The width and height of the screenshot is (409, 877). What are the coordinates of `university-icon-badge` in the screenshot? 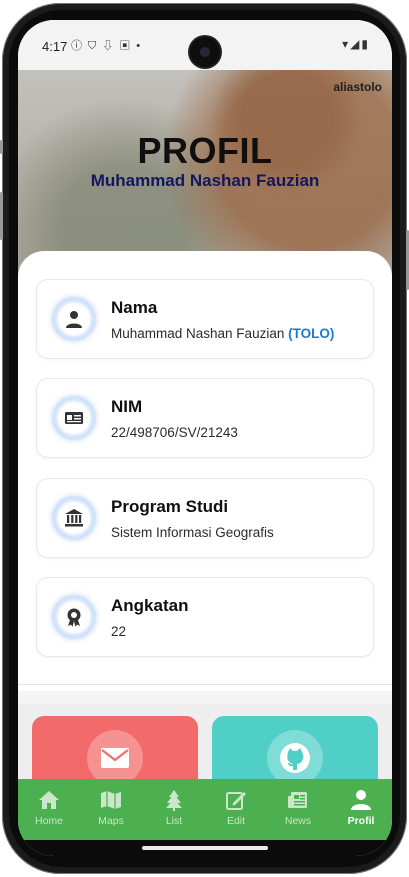 It's located at (74, 518).